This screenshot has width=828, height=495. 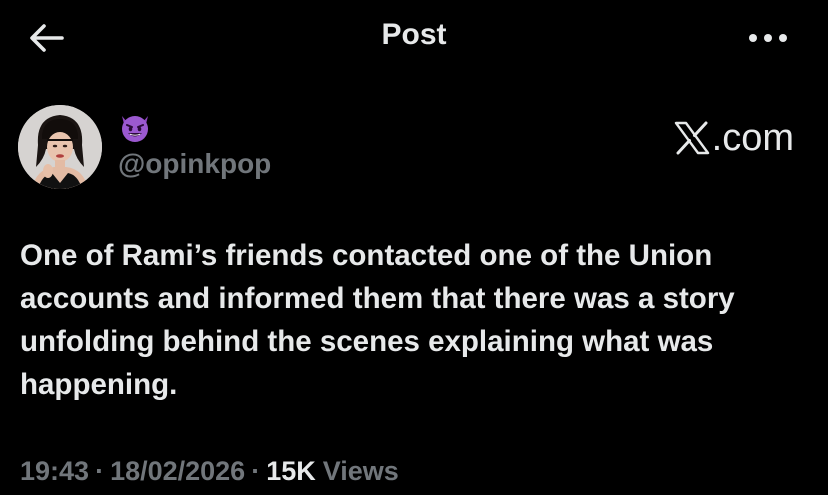 I want to click on watermark-text: .com, so click(x=752, y=137).